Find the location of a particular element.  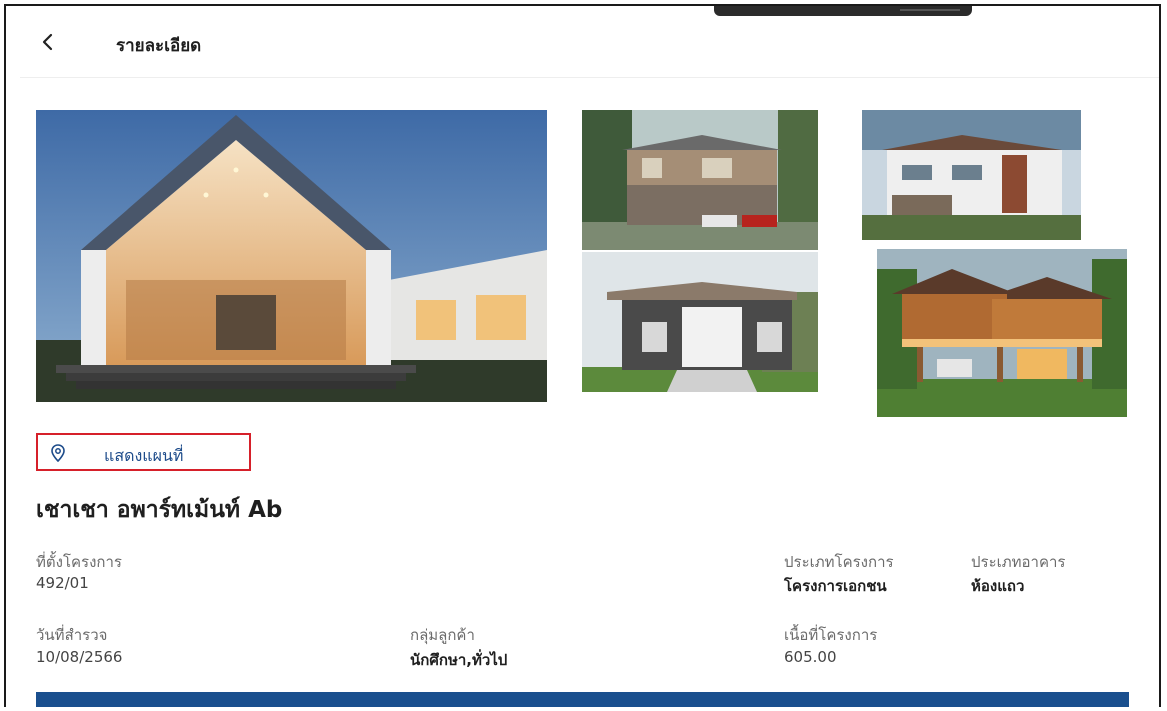

chevron-left-icon is located at coordinates (47, 42).